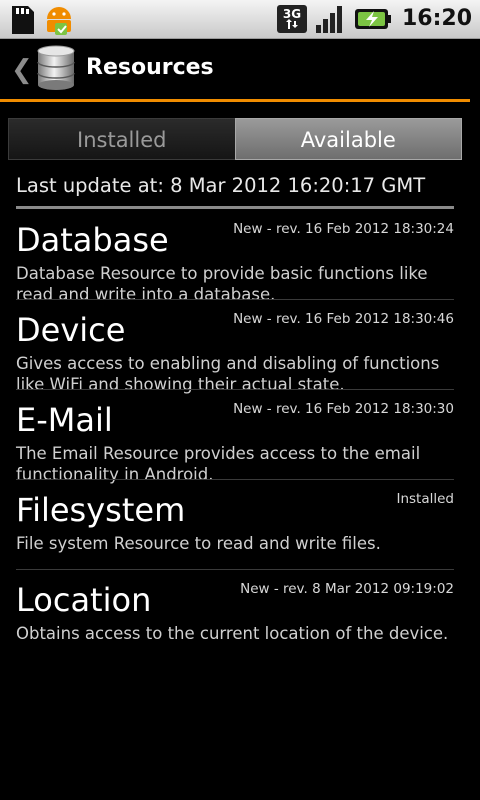  I want to click on tab-installed: Installed, so click(121, 139).